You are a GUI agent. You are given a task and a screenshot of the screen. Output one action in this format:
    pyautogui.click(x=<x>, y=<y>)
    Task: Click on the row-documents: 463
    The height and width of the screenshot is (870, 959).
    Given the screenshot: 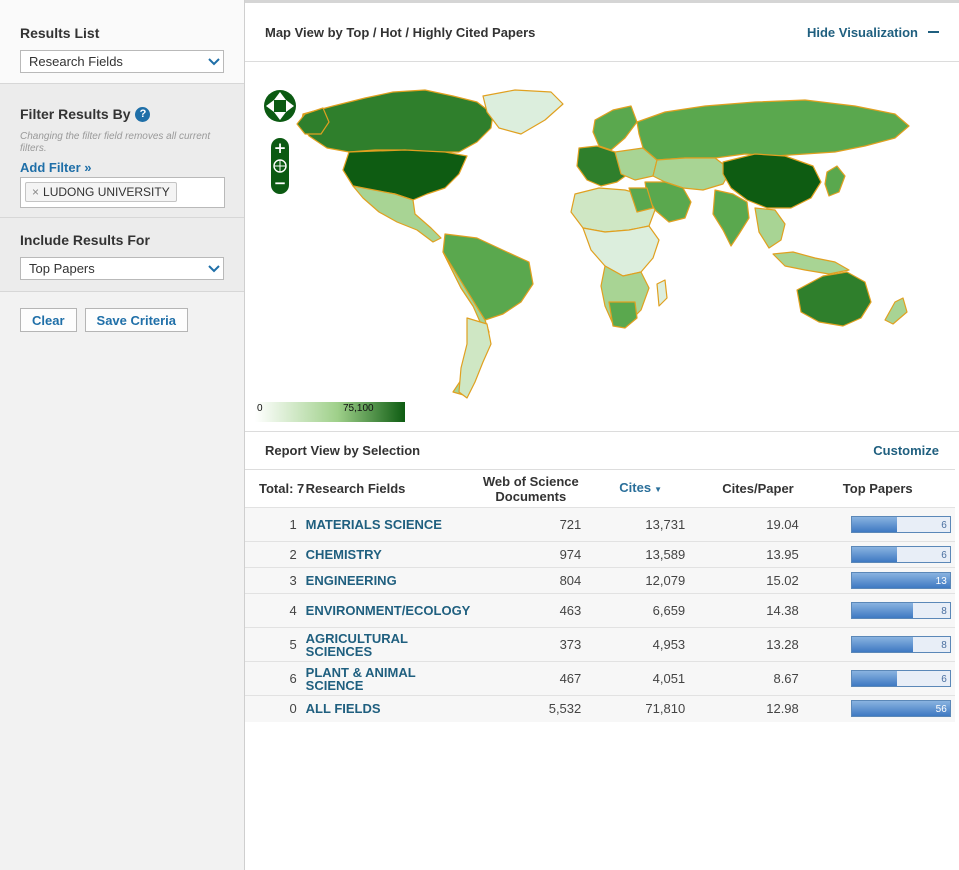 What is the action you would take?
    pyautogui.click(x=528, y=610)
    